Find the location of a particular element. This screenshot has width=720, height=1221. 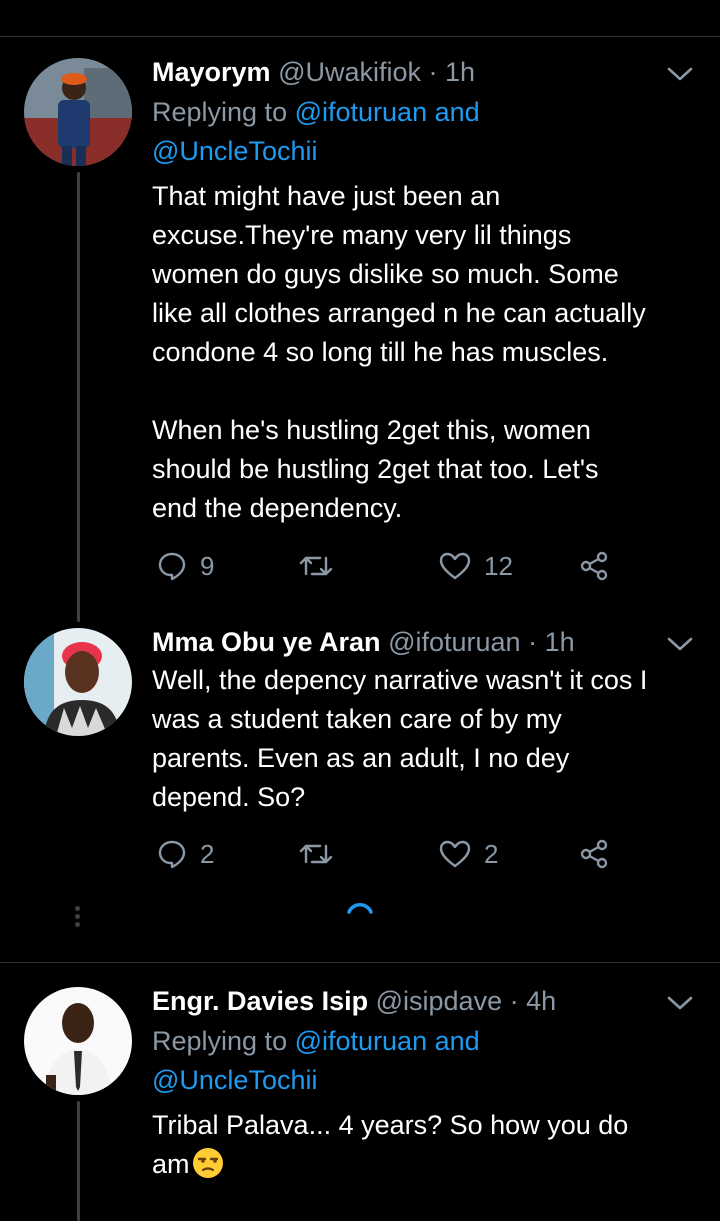

tweet-actions: 9 12 is located at coordinates (387, 566).